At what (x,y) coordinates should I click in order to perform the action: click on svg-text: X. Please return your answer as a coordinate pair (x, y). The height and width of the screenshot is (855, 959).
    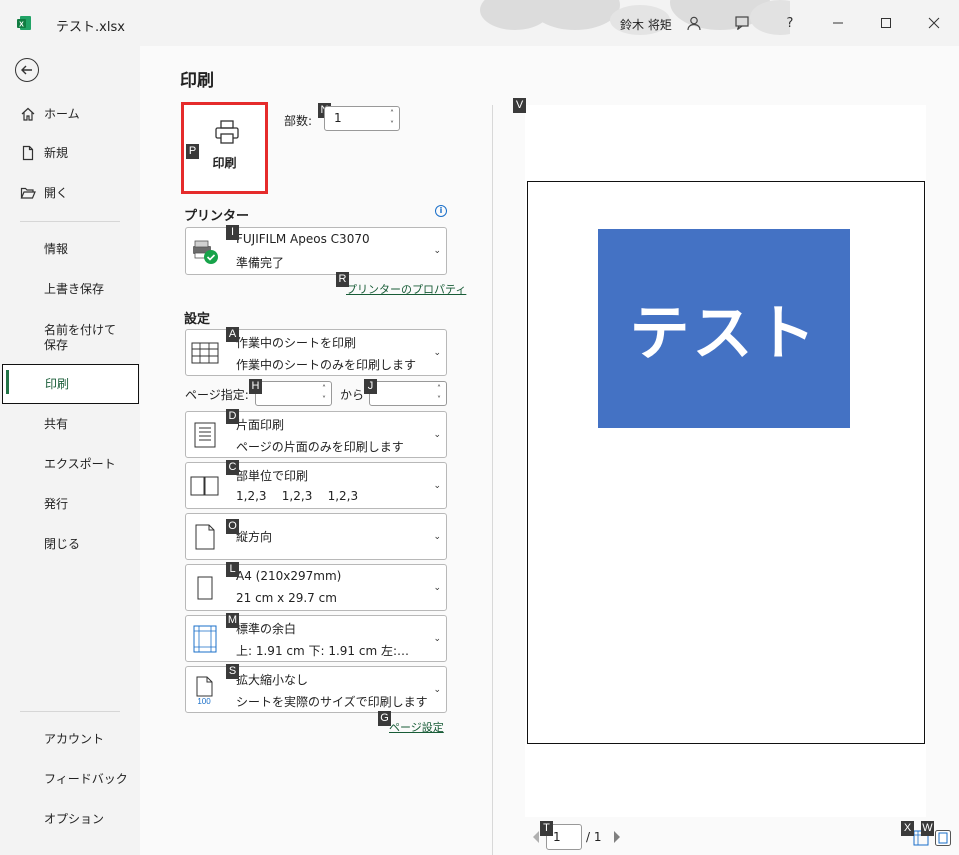
    Looking at the image, I should click on (21, 24).